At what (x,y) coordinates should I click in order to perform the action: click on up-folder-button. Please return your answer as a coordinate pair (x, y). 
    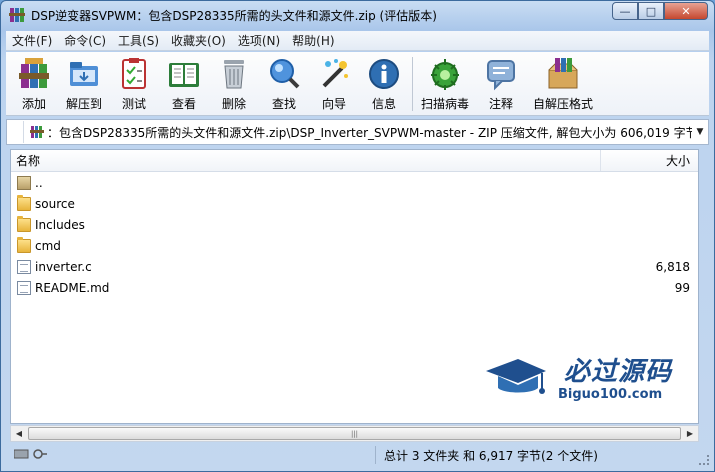
    Looking at the image, I should click on (17, 132).